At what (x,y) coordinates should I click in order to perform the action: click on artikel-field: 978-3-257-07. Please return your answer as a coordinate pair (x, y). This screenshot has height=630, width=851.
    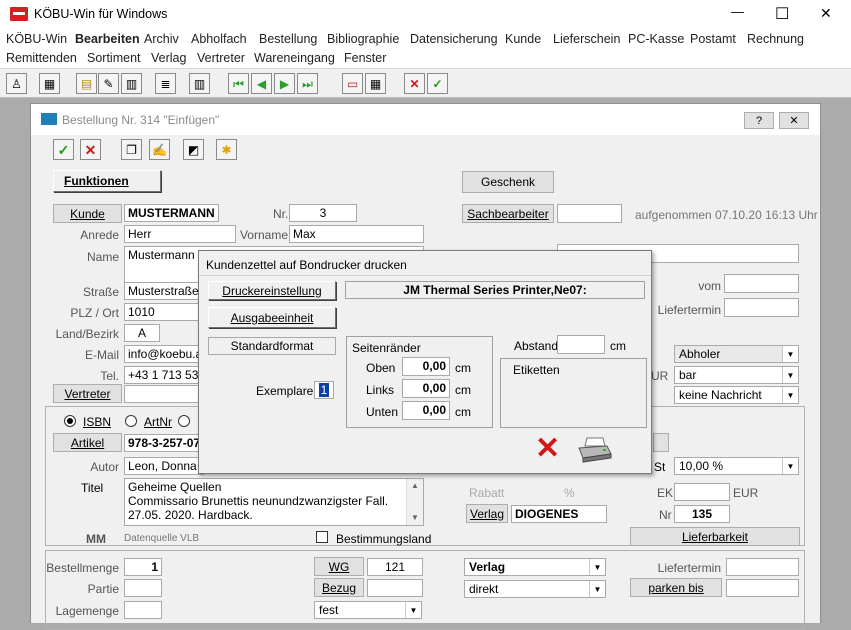
    Looking at the image, I should click on (164, 443).